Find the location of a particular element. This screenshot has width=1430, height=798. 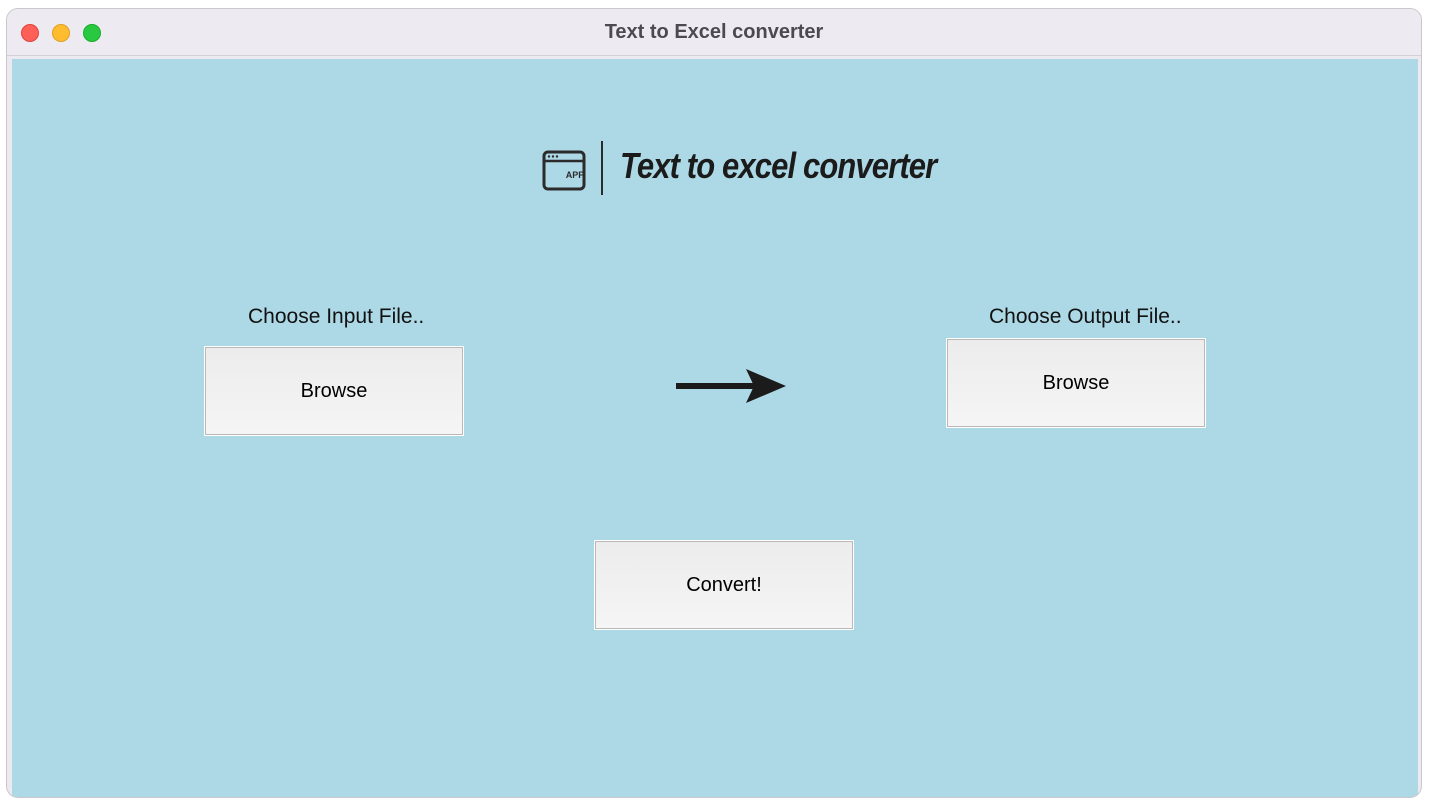

title-bar: Text to Excel converter is located at coordinates (714, 32).